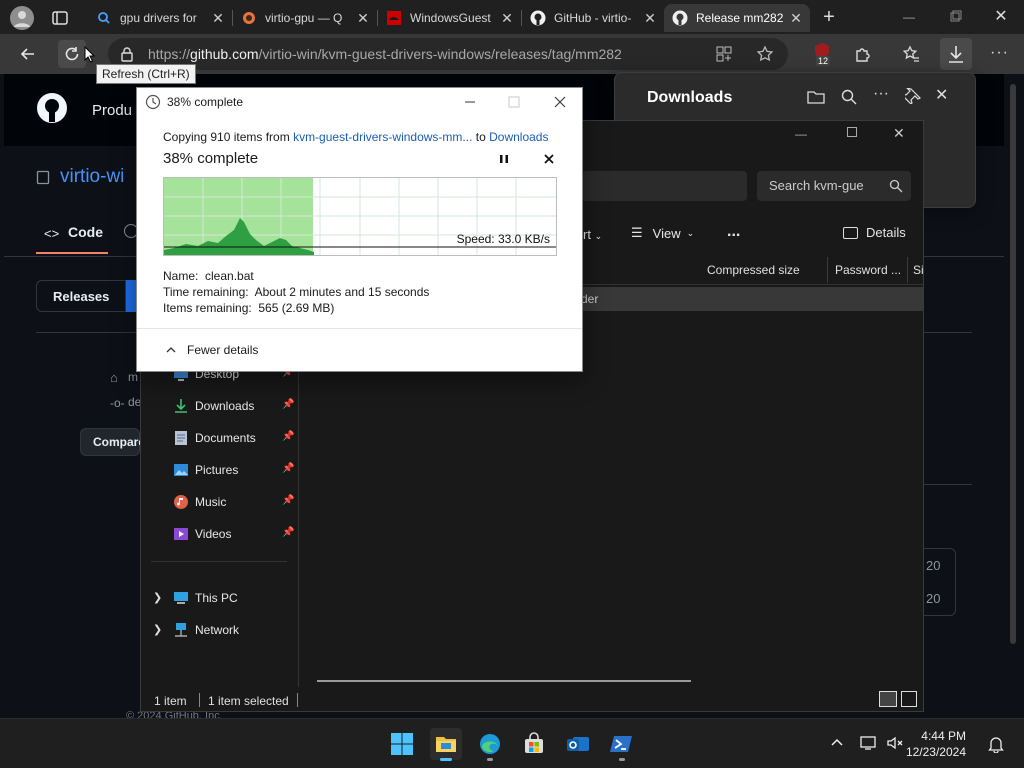 The image size is (1024, 768). Describe the element at coordinates (504, 681) in the screenshot. I see `horizontal-scrollbar` at that location.